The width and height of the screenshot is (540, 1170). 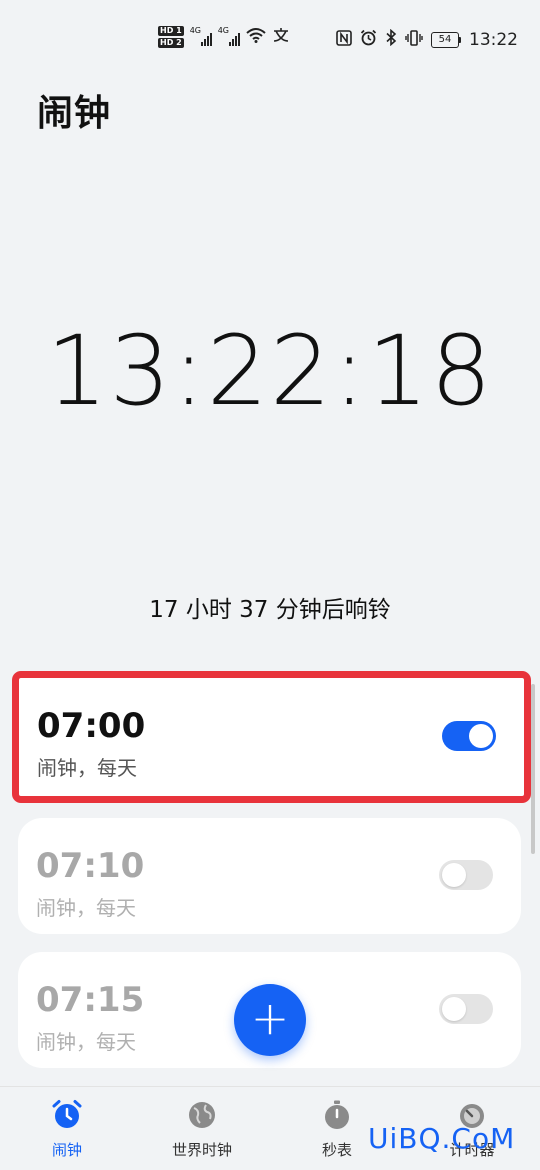 I want to click on plus-icon: +, so click(x=270, y=1018).